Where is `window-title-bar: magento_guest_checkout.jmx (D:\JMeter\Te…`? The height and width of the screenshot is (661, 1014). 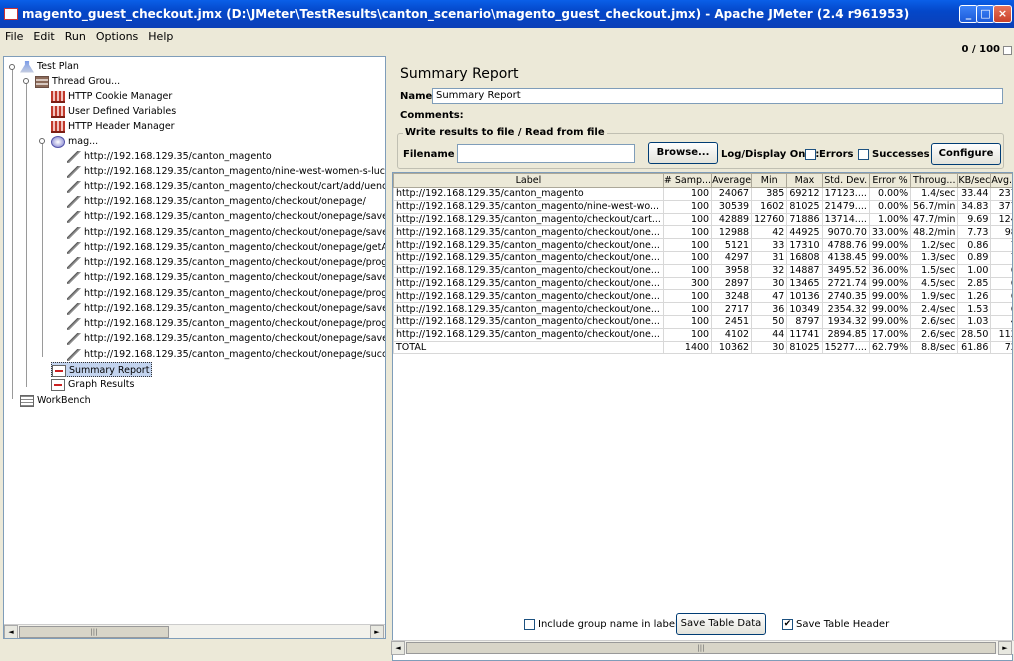
window-title-bar: magento_guest_checkout.jmx (D:\JMeter\Te… is located at coordinates (507, 14).